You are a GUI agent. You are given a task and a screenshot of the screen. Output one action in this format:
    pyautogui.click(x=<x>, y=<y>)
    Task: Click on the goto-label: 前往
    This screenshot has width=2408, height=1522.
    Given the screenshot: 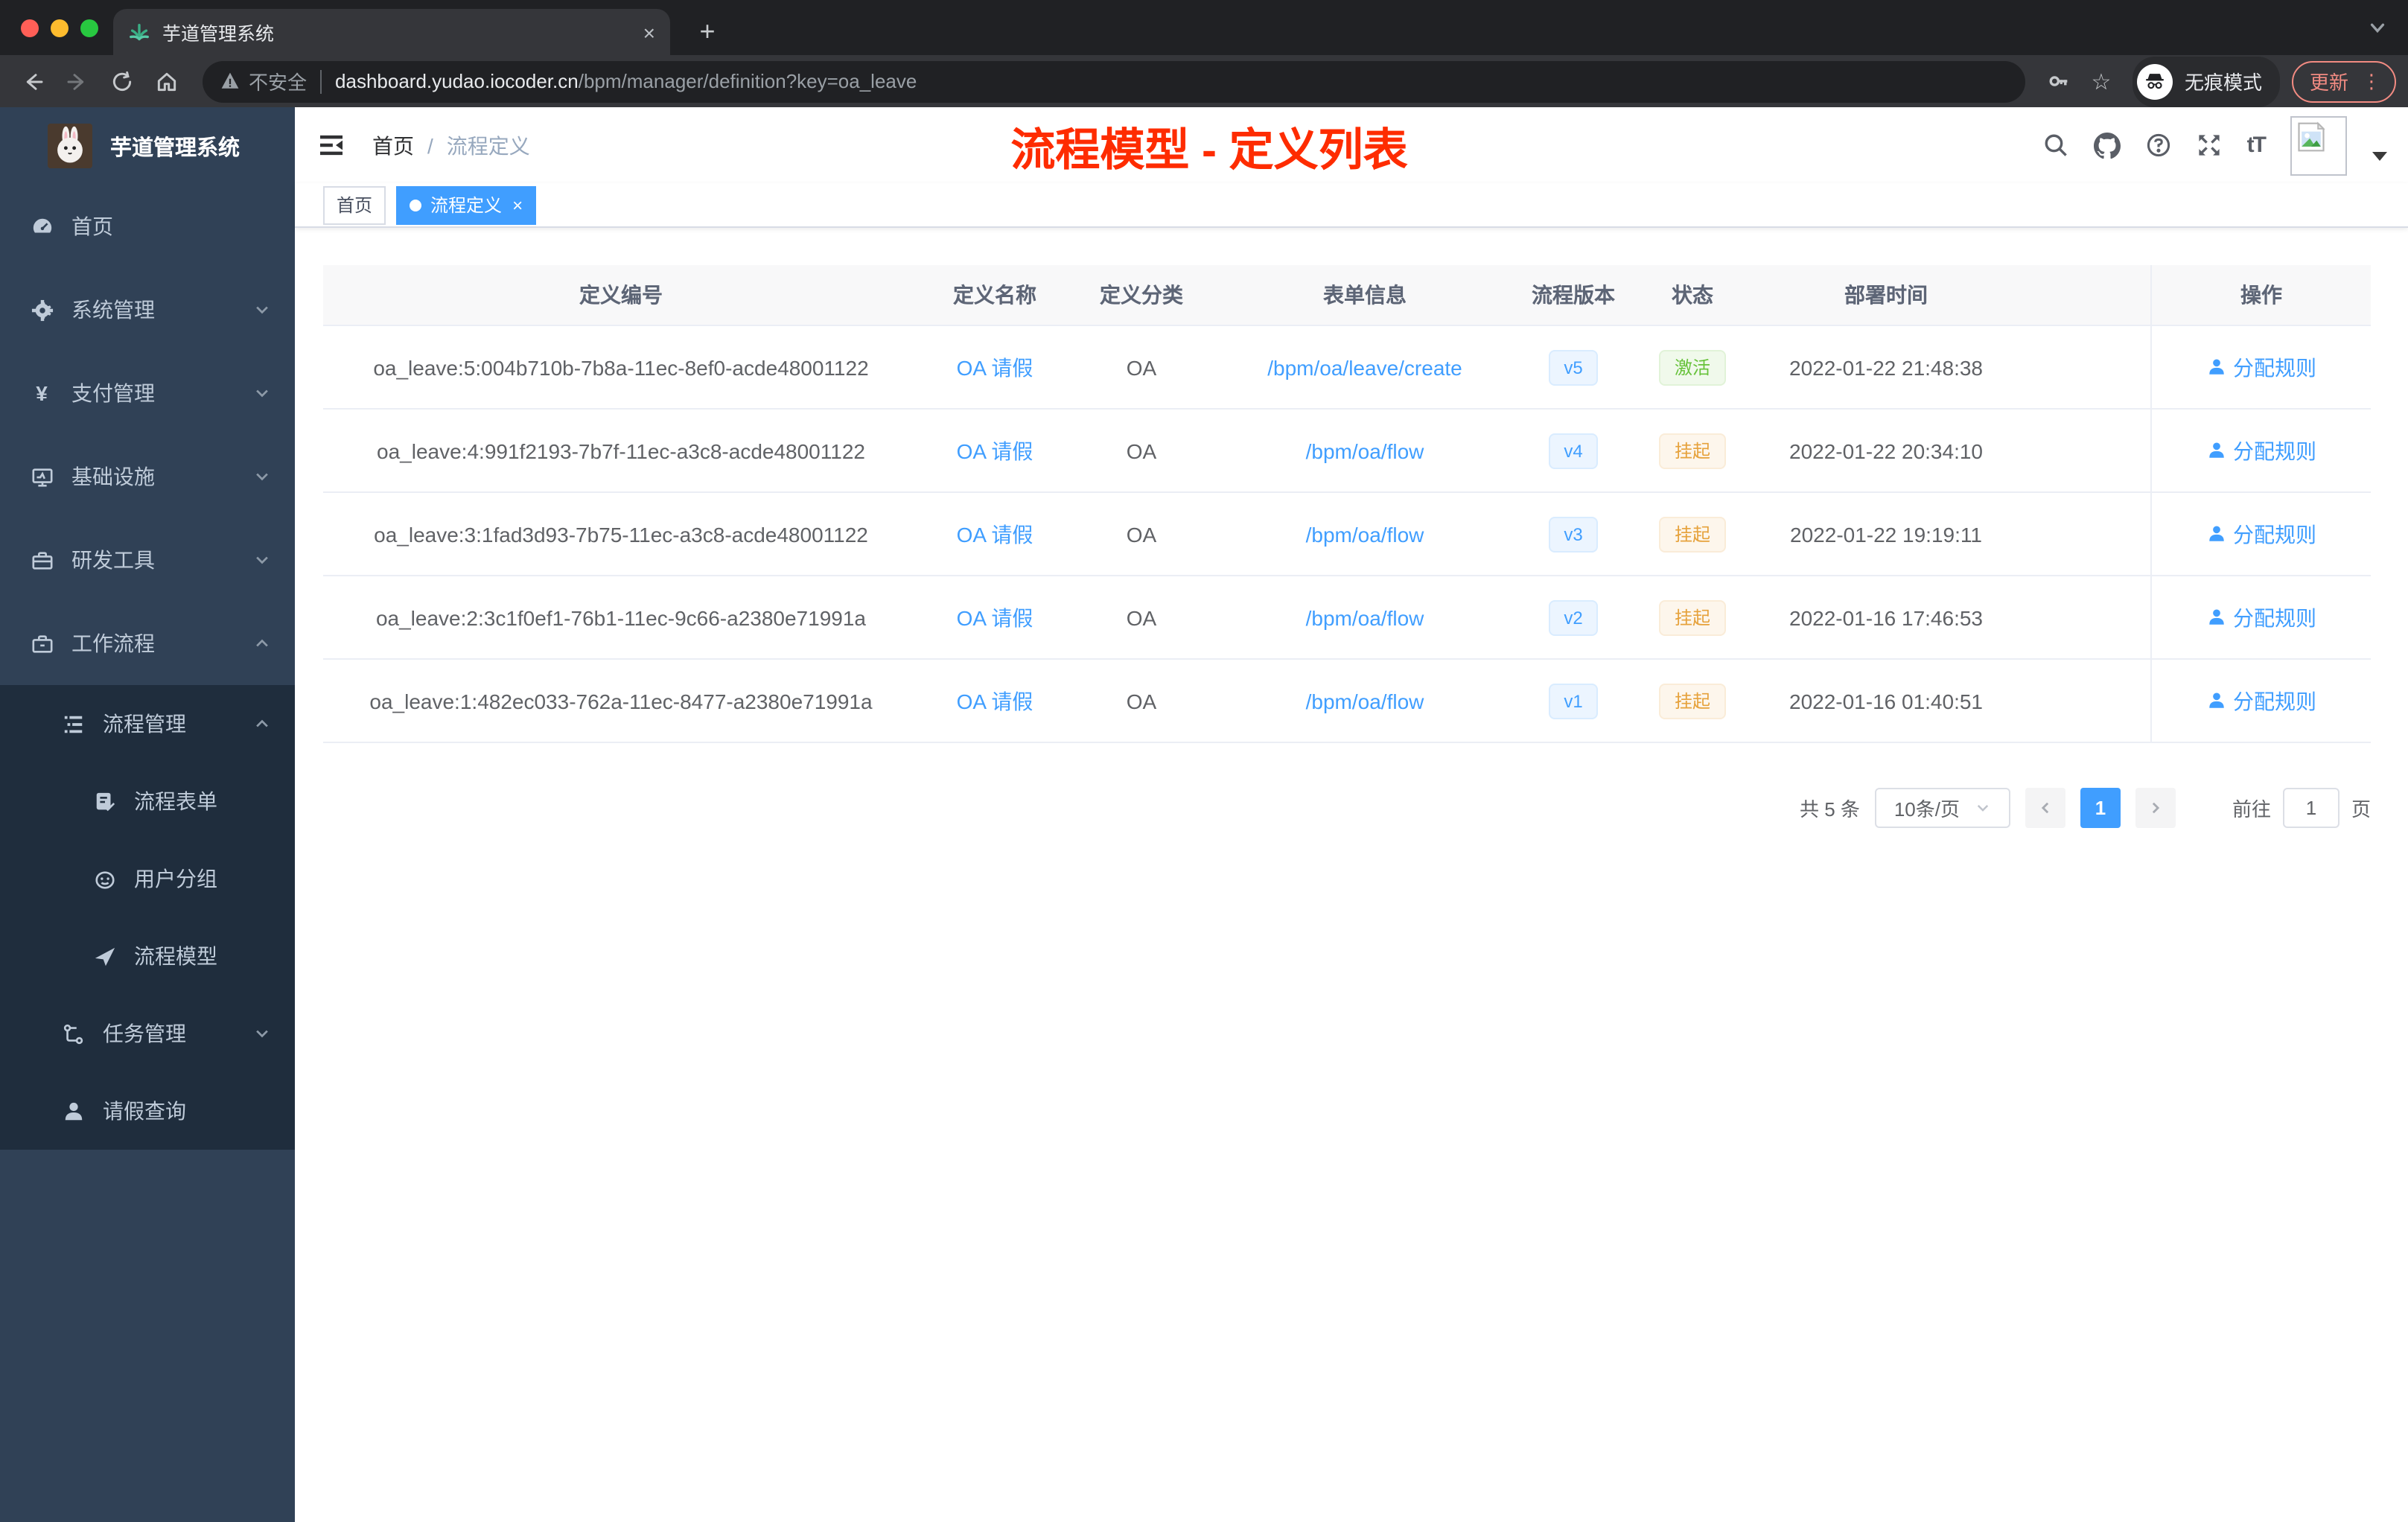 What is the action you would take?
    pyautogui.click(x=2251, y=809)
    